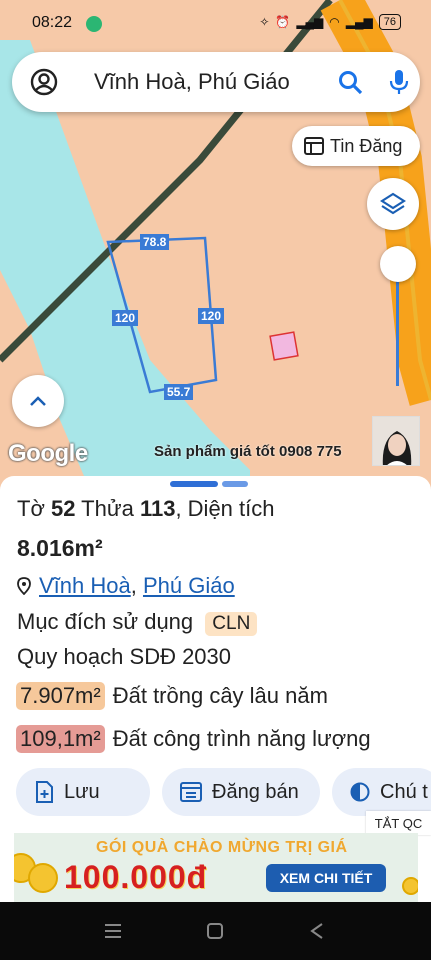 The width and height of the screenshot is (431, 960). I want to click on home-icon, so click(215, 931).